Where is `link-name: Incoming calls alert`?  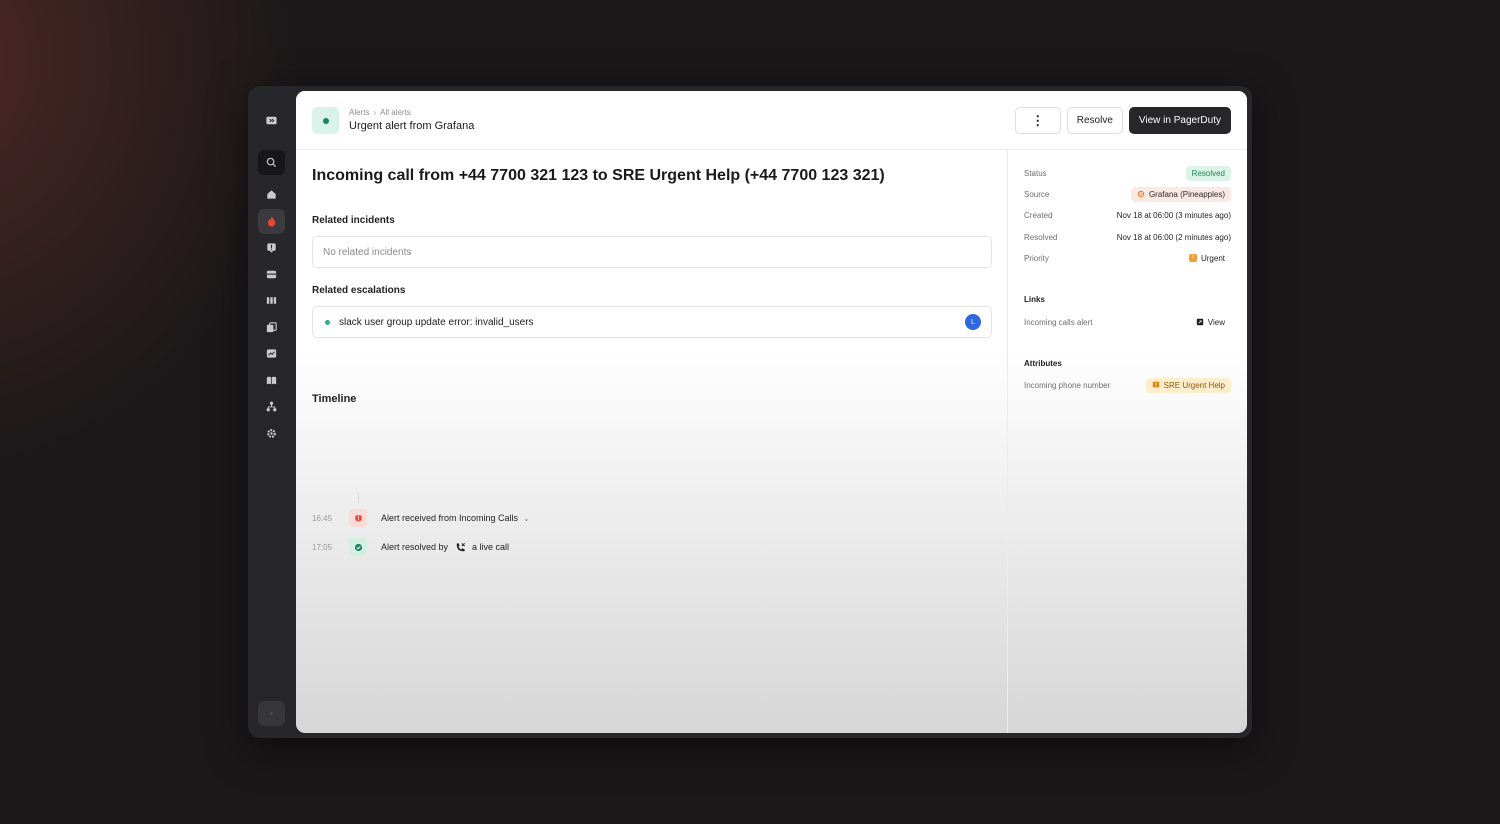
link-name: Incoming calls alert is located at coordinates (1058, 322).